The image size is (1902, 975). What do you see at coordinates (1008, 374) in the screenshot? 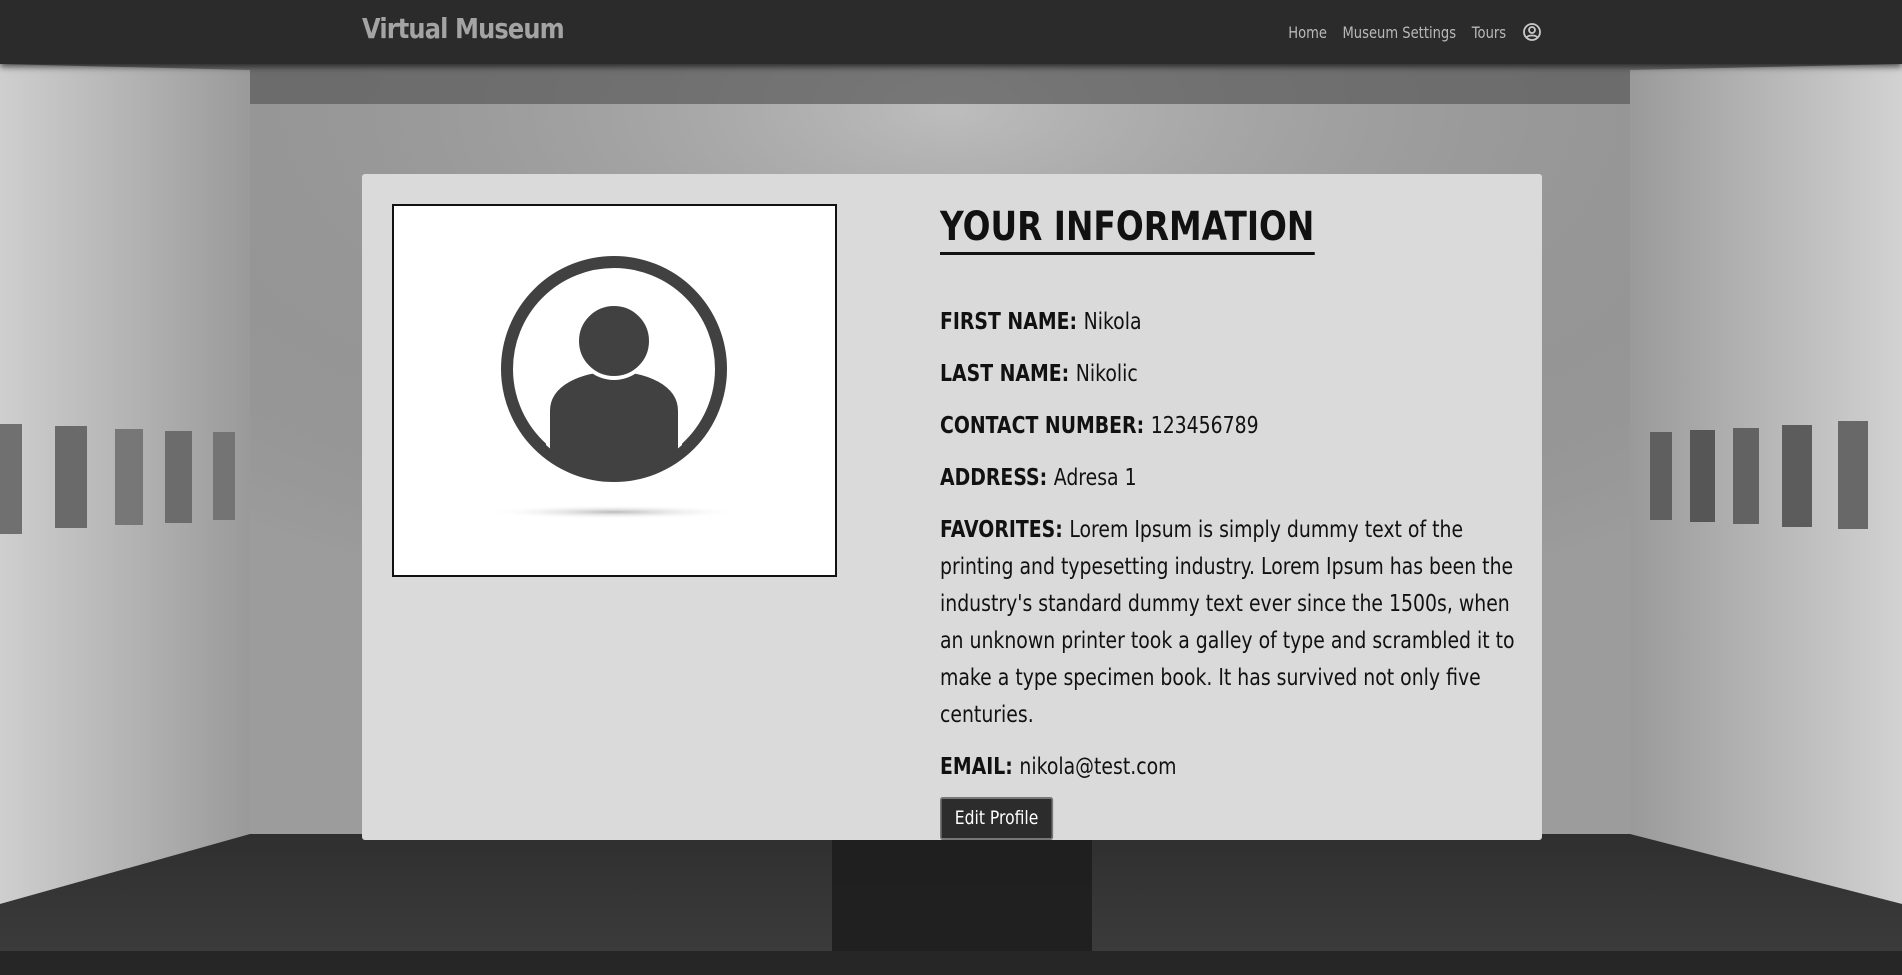
I see `last-name-label: LAST NAME:` at bounding box center [1008, 374].